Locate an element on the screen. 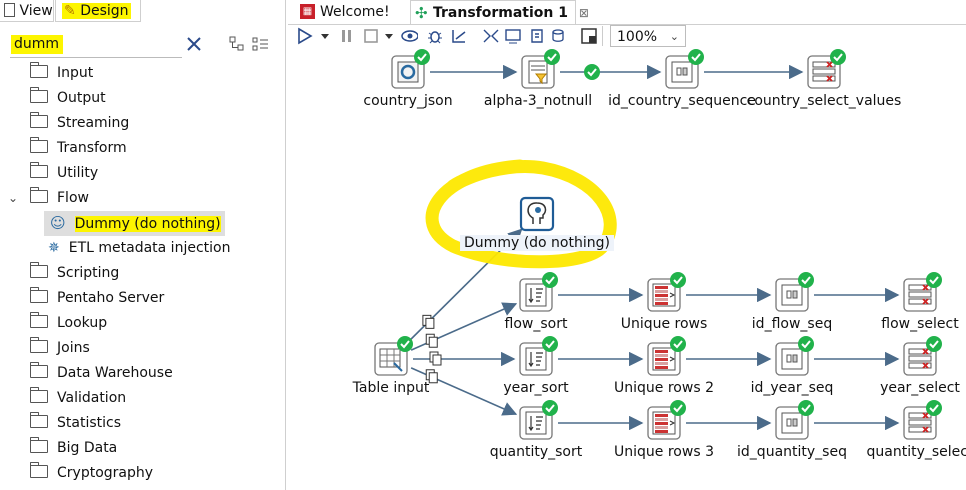 This screenshot has height=490, width=966. id-quantity-step is located at coordinates (794, 420).